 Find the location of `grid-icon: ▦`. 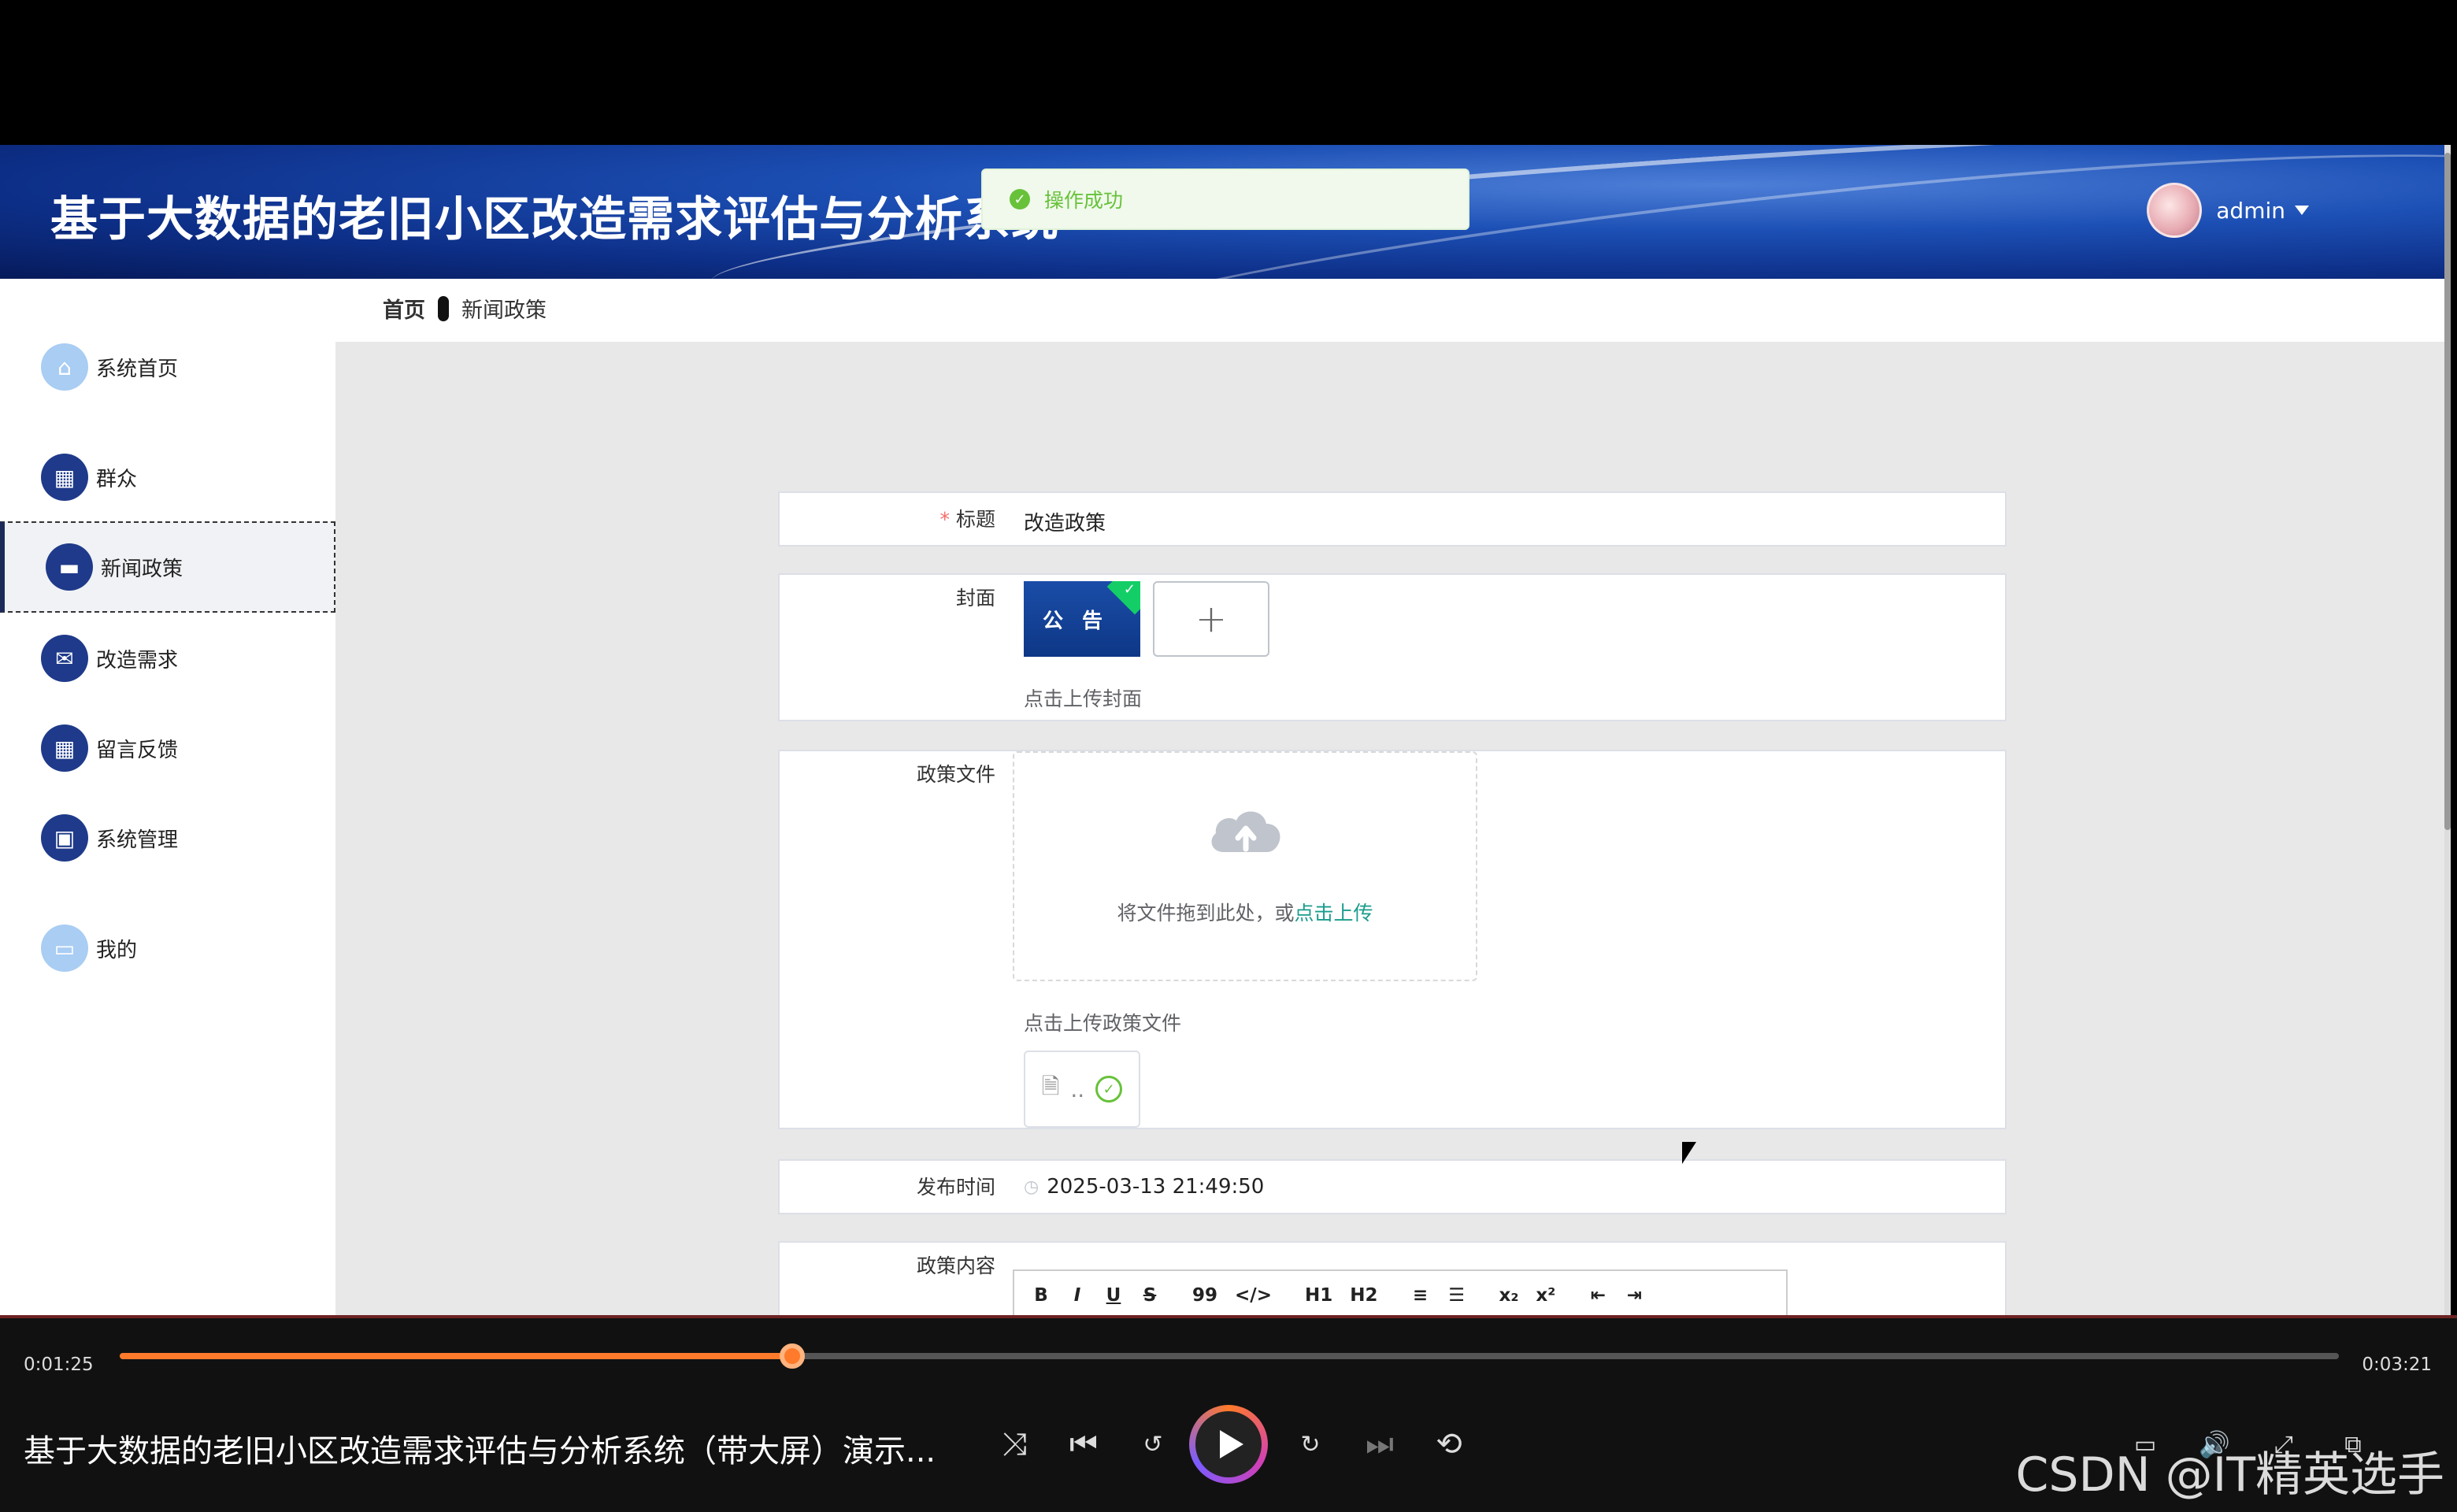

grid-icon: ▦ is located at coordinates (64, 477).